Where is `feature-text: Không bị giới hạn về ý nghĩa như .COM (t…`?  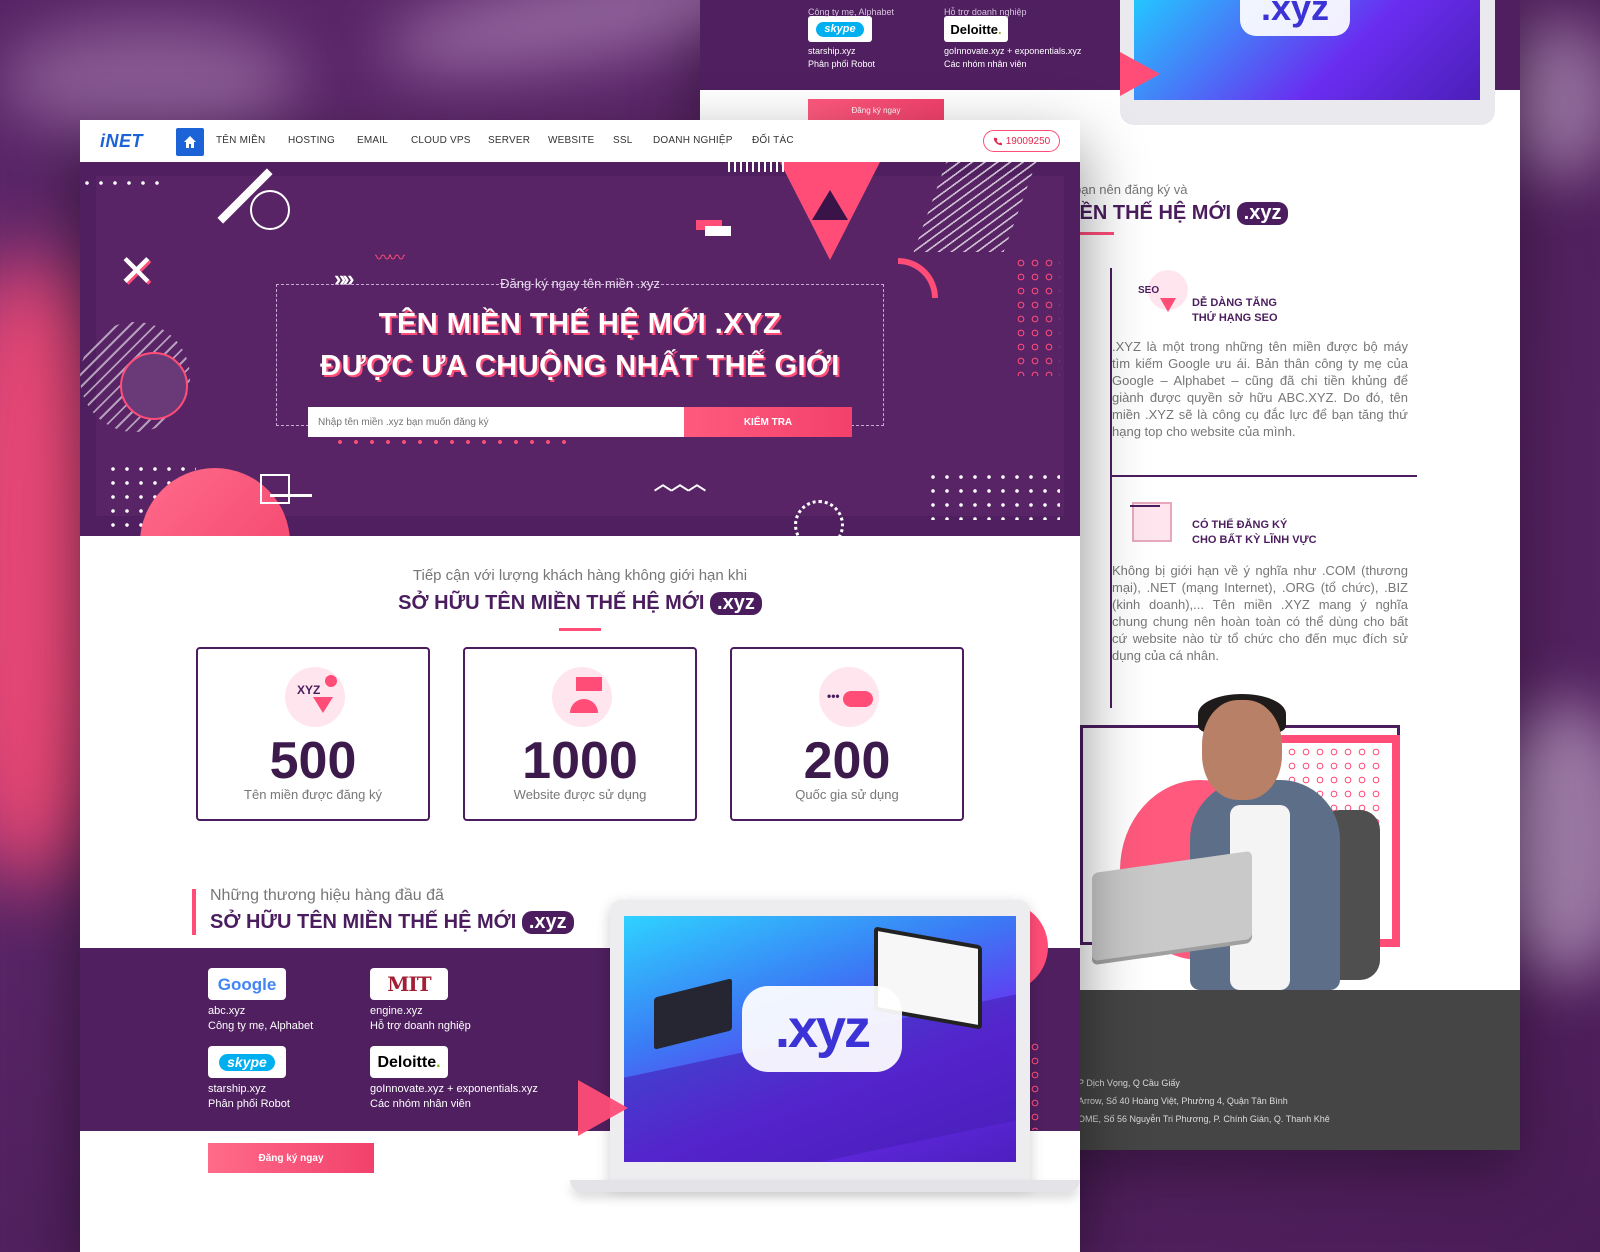 feature-text: Không bị giới hạn về ý nghĩa như .COM (t… is located at coordinates (1260, 613).